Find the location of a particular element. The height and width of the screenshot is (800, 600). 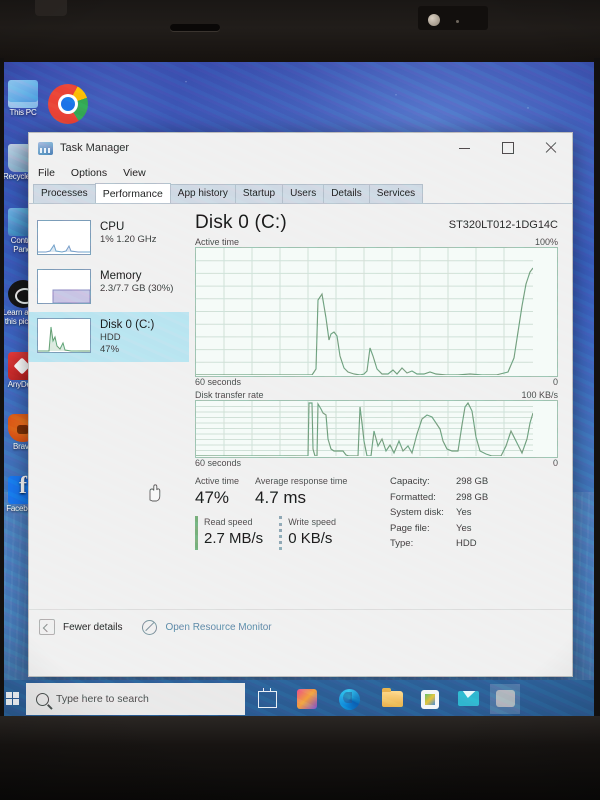

task-view-icon is located at coordinates (267, 698).